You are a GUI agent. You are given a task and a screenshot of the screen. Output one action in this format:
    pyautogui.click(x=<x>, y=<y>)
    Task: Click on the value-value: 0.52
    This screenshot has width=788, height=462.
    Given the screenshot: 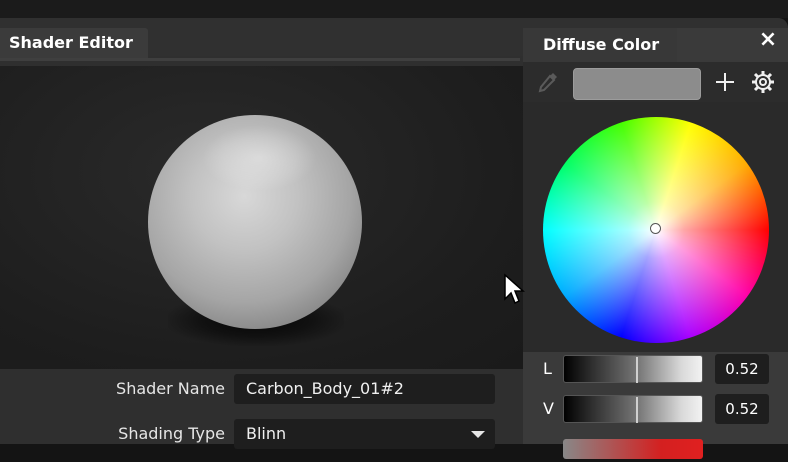 What is the action you would take?
    pyautogui.click(x=742, y=409)
    